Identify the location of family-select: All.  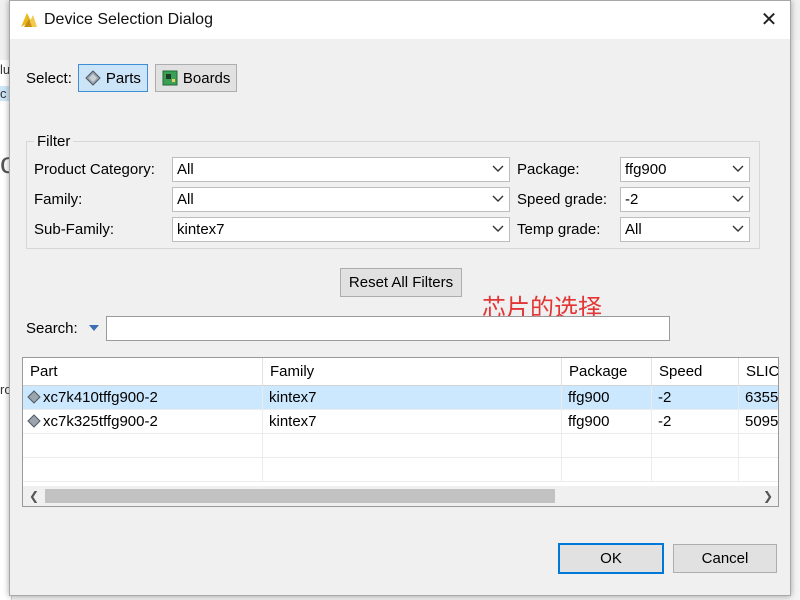
(341, 199).